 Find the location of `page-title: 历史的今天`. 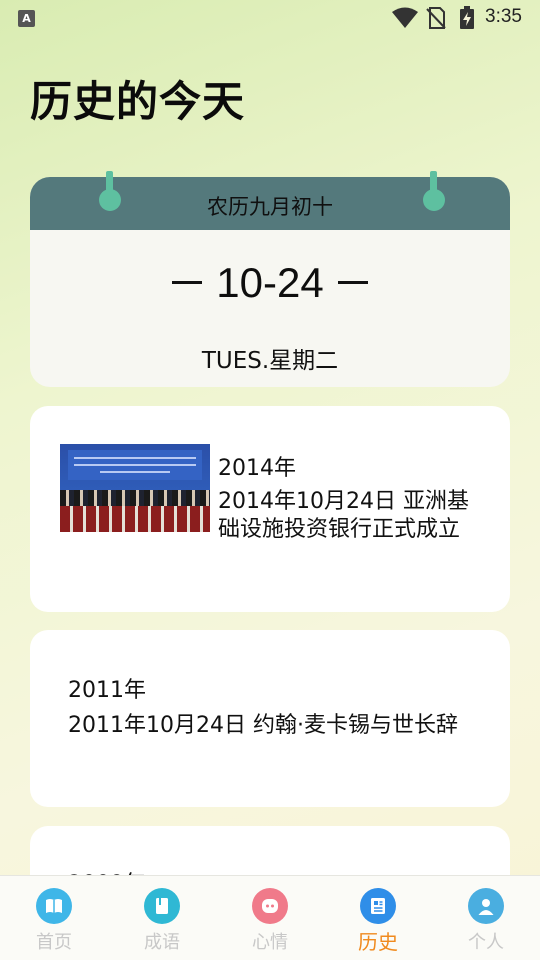

page-title: 历史的今天 is located at coordinates (138, 101).